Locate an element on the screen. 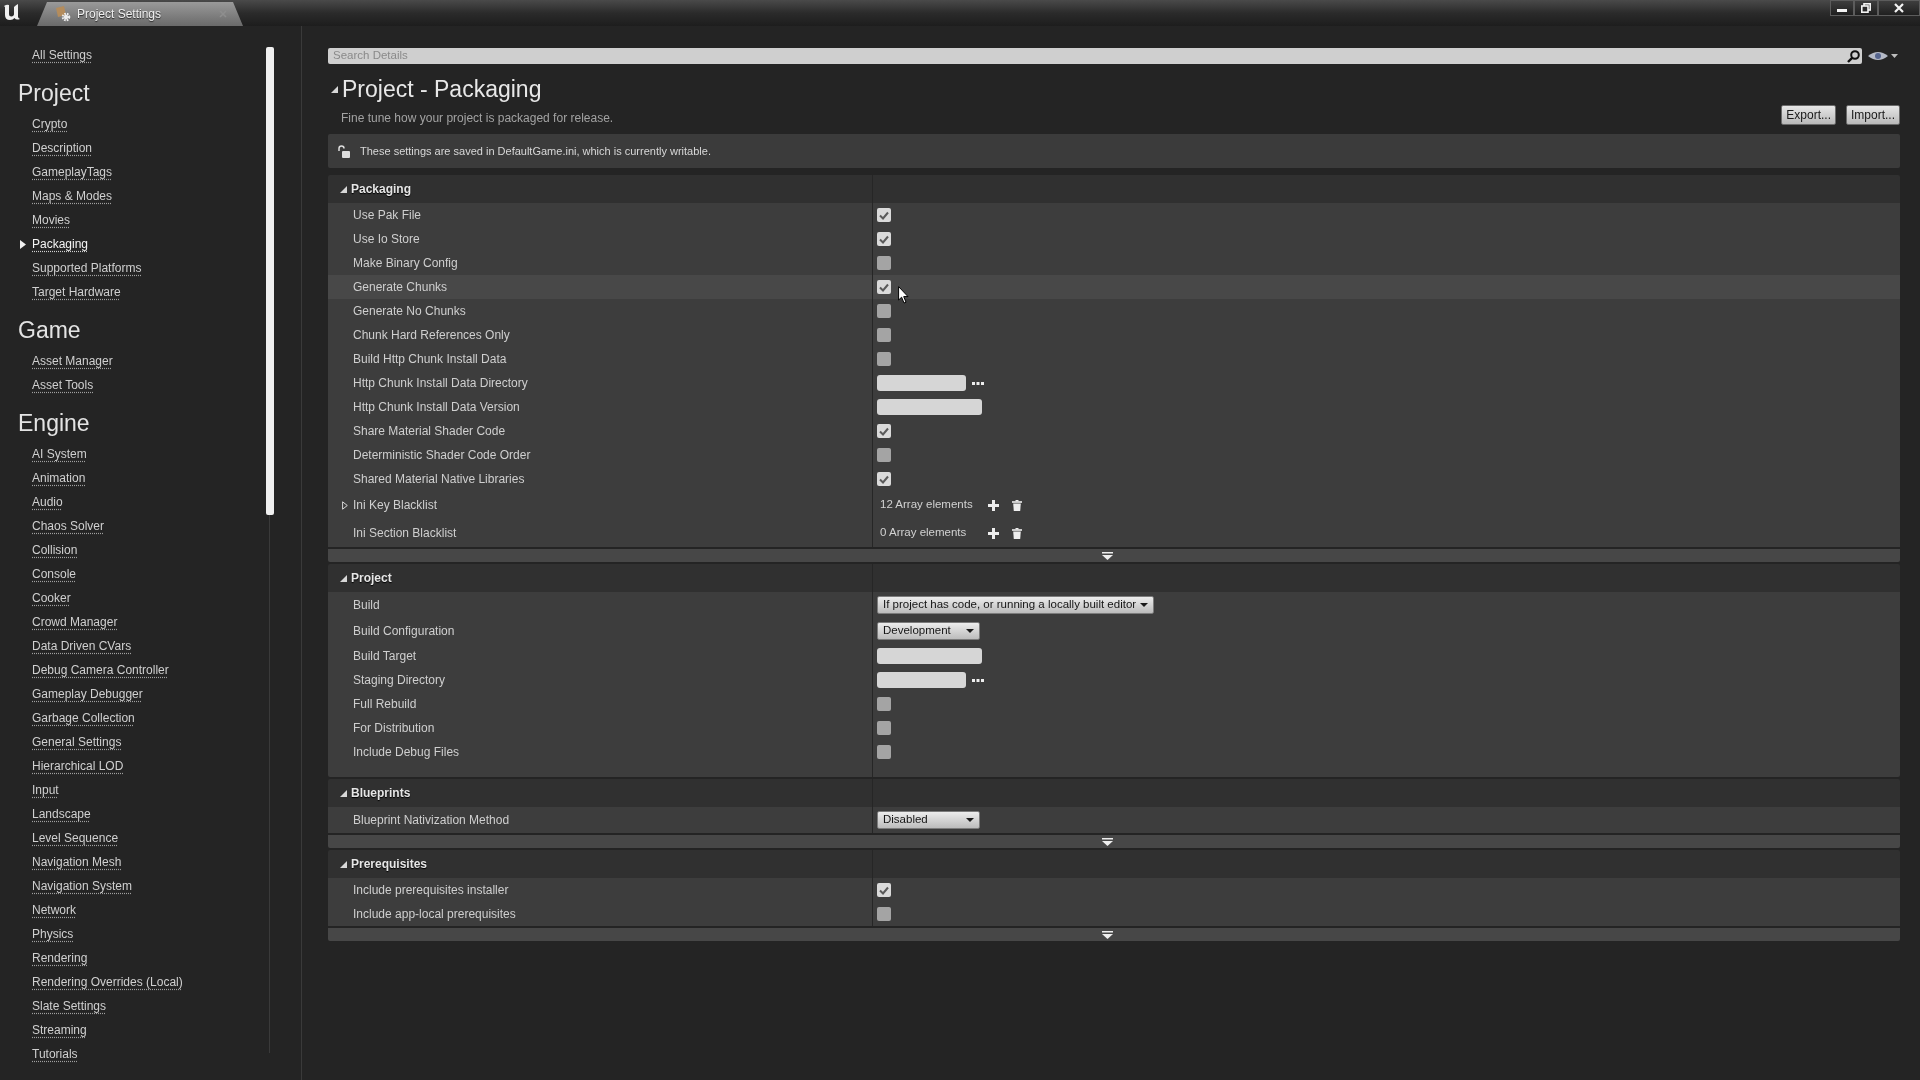 The height and width of the screenshot is (1080, 1920). sidebar-link: Rendering is located at coordinates (60, 958).